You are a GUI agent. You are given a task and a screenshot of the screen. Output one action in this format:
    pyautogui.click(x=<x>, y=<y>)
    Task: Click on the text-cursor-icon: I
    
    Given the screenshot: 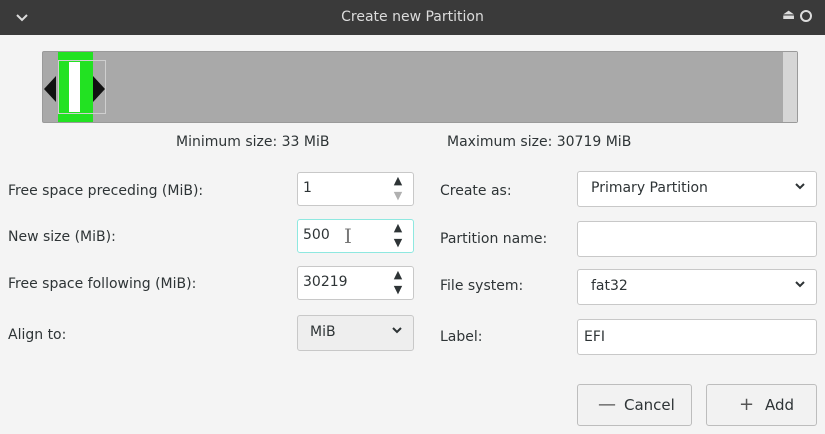 What is the action you would take?
    pyautogui.click(x=348, y=236)
    